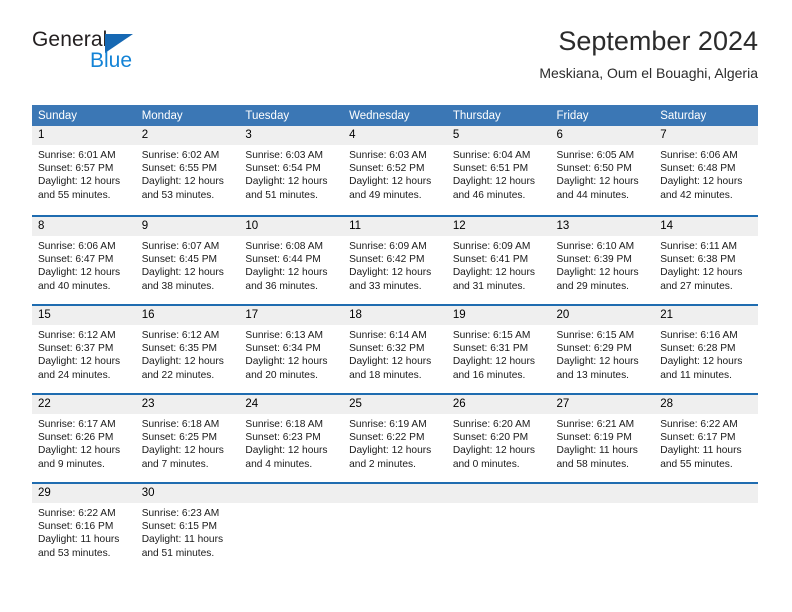 The image size is (792, 612). I want to click on sunset-text: Sunset: 6:19 PM, so click(594, 438).